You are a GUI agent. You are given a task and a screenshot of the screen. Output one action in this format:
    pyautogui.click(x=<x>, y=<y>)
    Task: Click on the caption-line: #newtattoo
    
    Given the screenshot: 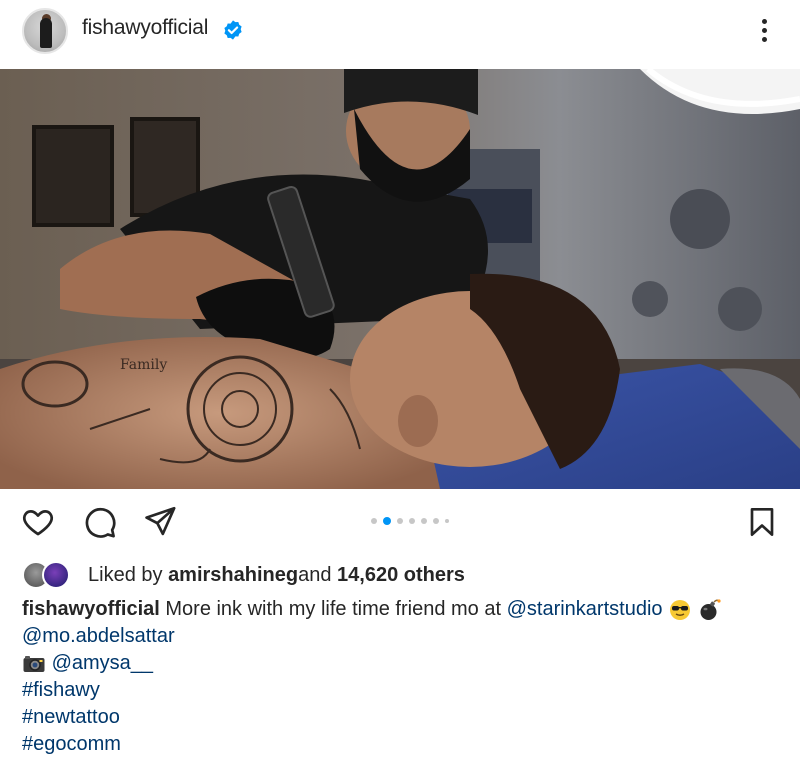 What is the action you would take?
    pyautogui.click(x=402, y=717)
    